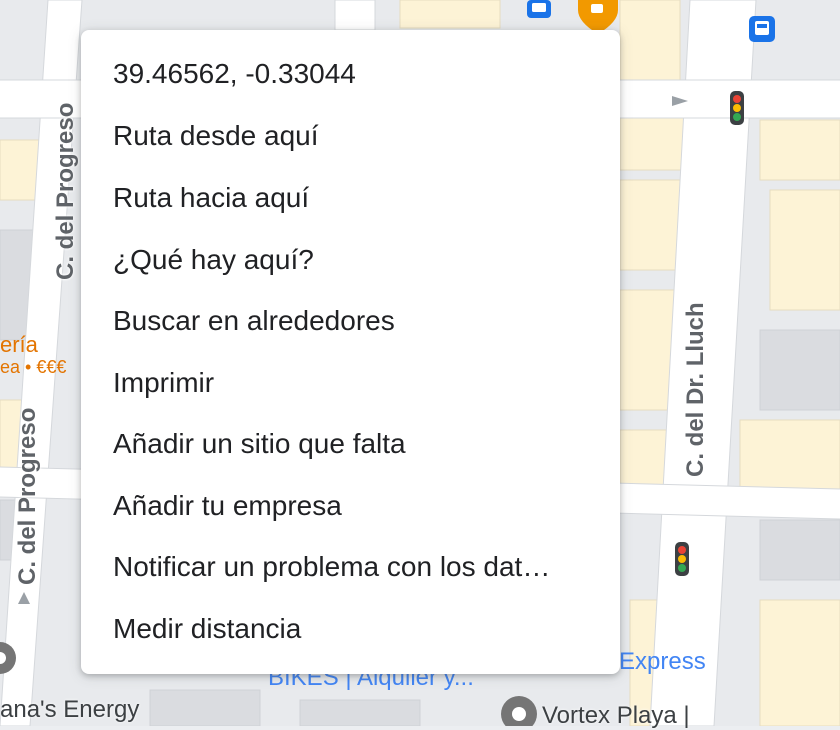 The height and width of the screenshot is (730, 840). Describe the element at coordinates (350, 321) in the screenshot. I see `menu-item-search-nearby: Buscar en alrededores` at that location.